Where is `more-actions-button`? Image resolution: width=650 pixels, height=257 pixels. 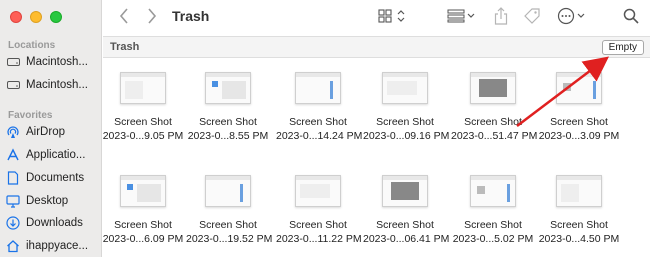
more-actions-button is located at coordinates (572, 18).